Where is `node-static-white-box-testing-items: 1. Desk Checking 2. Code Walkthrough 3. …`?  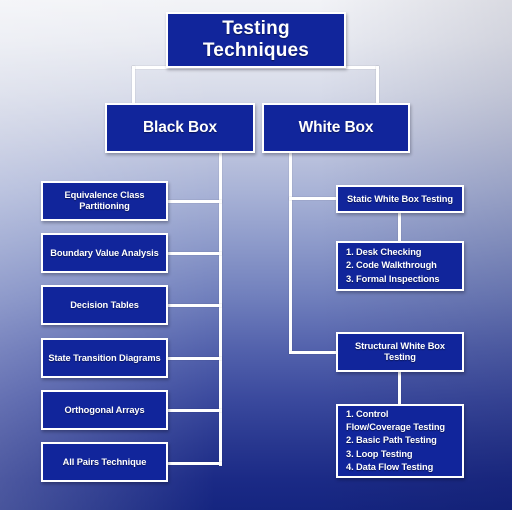 node-static-white-box-testing-items: 1. Desk Checking 2. Code Walkthrough 3. … is located at coordinates (400, 266).